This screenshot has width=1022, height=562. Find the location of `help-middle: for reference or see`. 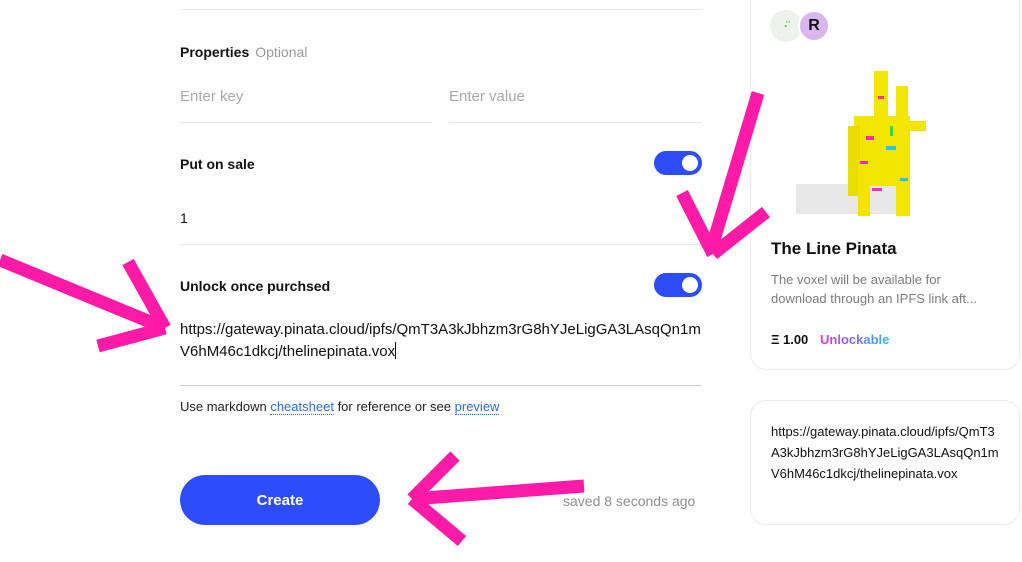

help-middle: for reference or see is located at coordinates (394, 406).